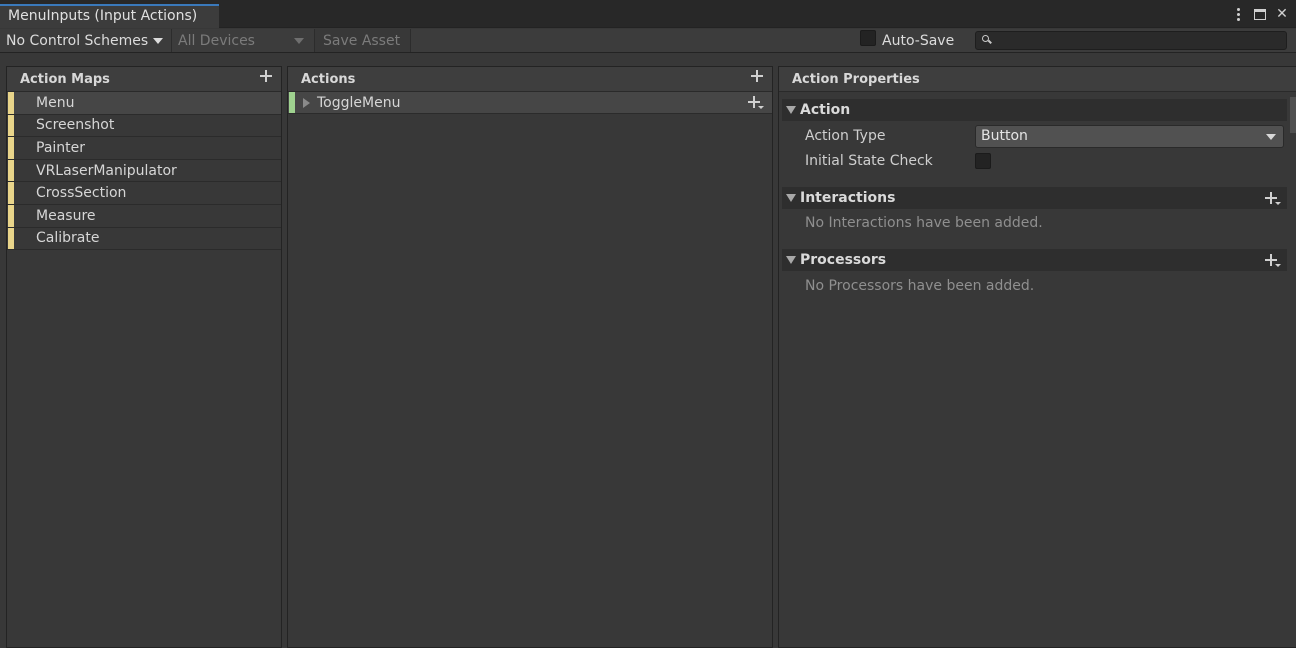 Image resolution: width=1296 pixels, height=648 pixels. What do you see at coordinates (1037, 79) in the screenshot?
I see `action-properties-header: Action Properties` at bounding box center [1037, 79].